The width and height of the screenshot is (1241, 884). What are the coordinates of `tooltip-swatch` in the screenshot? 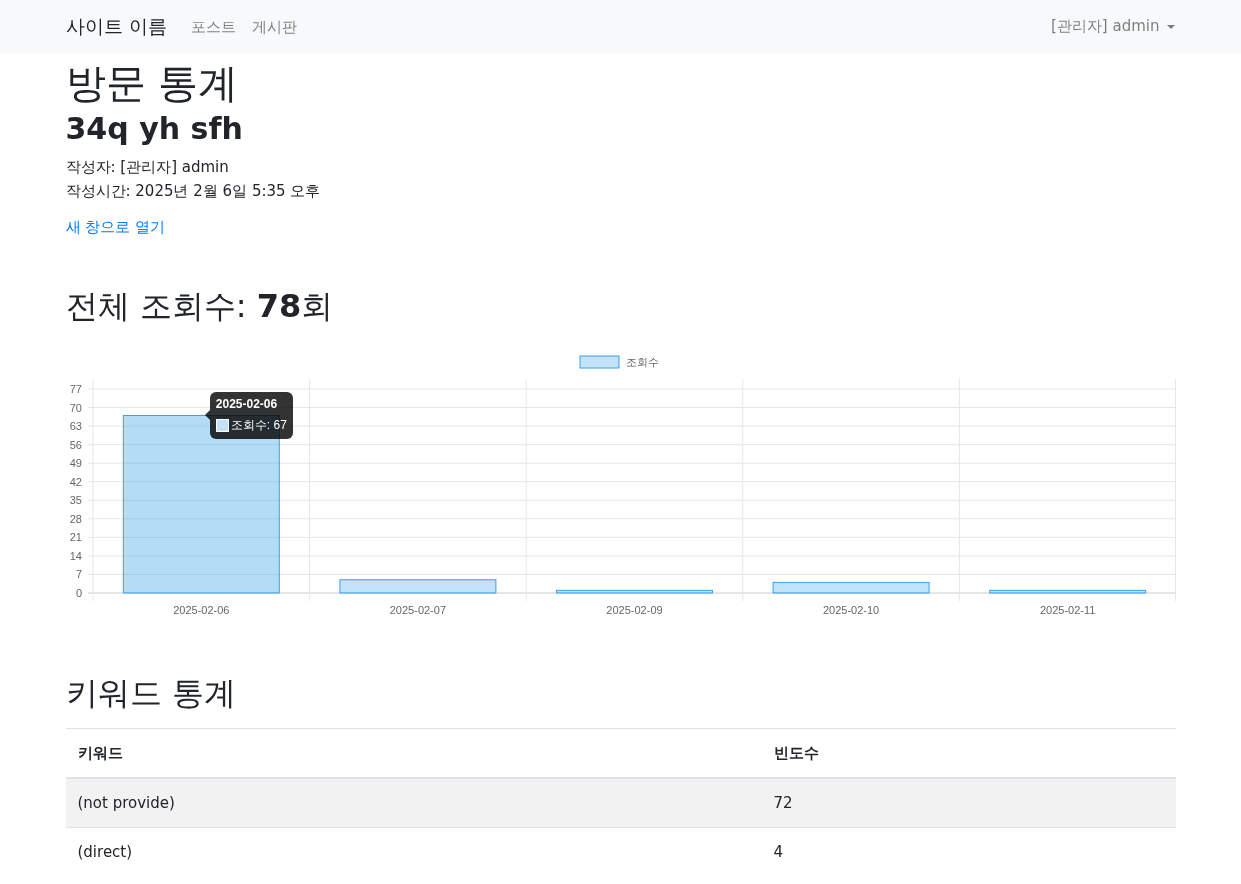 It's located at (222, 426).